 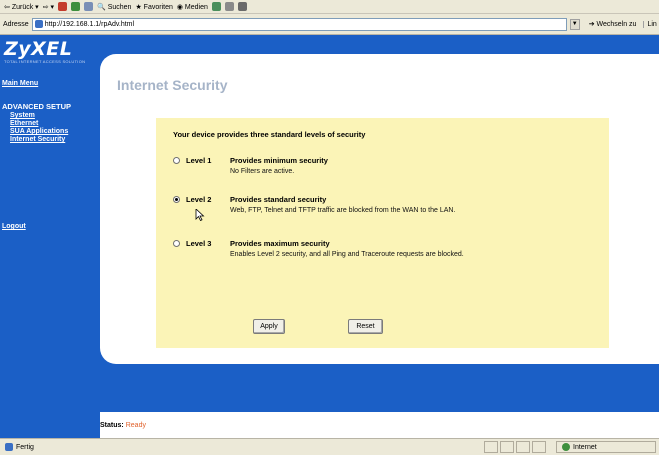 What do you see at coordinates (20, 83) in the screenshot?
I see `main-menu-link: Main Menu` at bounding box center [20, 83].